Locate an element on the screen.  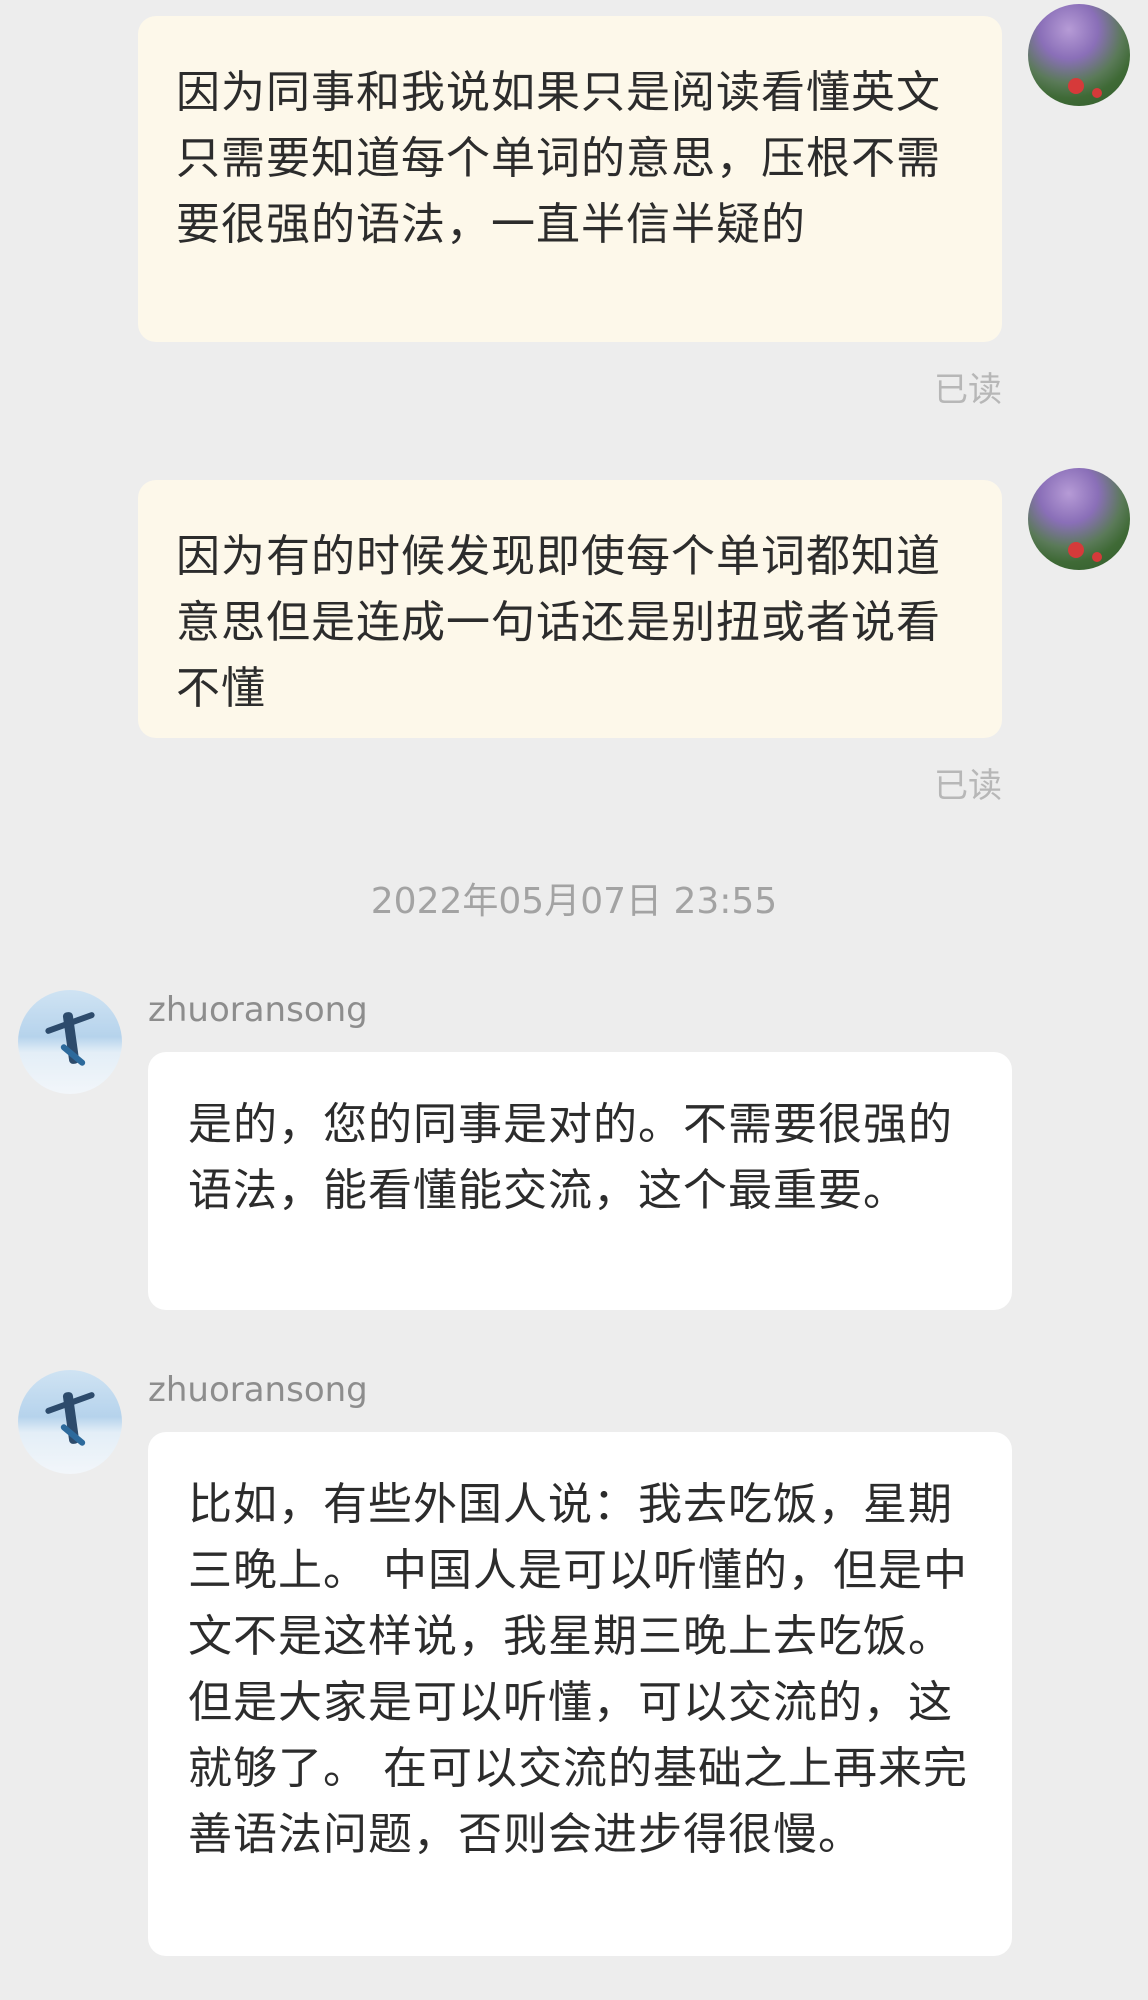
message-text: 是的，您的同事是对的。不需要很强的语法，能看懂能交流，这个最重要。 is located at coordinates (570, 1157).